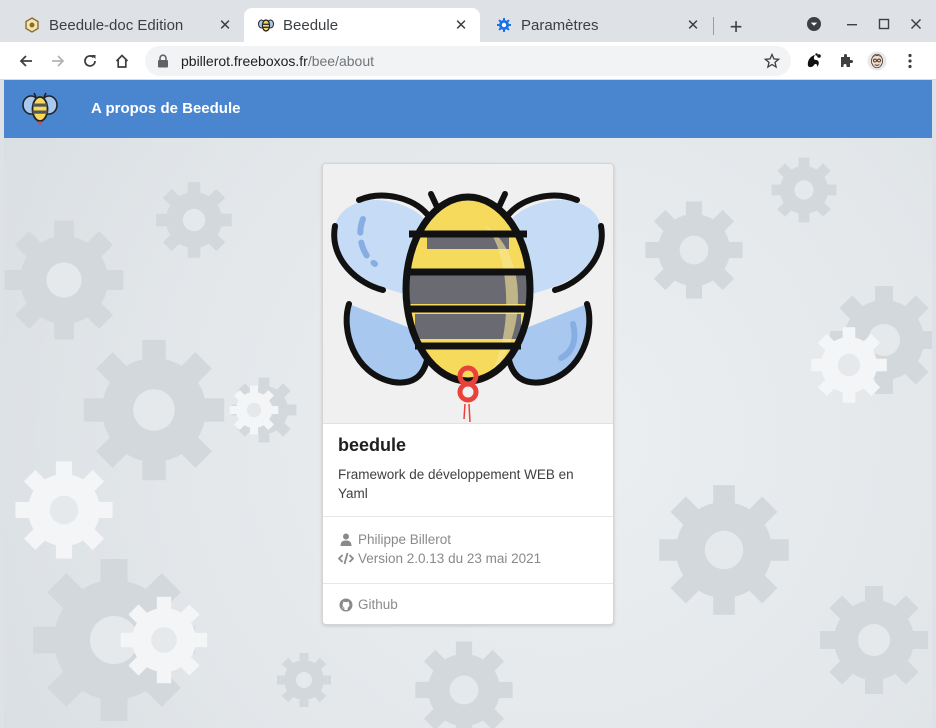 The width and height of the screenshot is (936, 728). What do you see at coordinates (346, 540) in the screenshot?
I see `user-icon` at bounding box center [346, 540].